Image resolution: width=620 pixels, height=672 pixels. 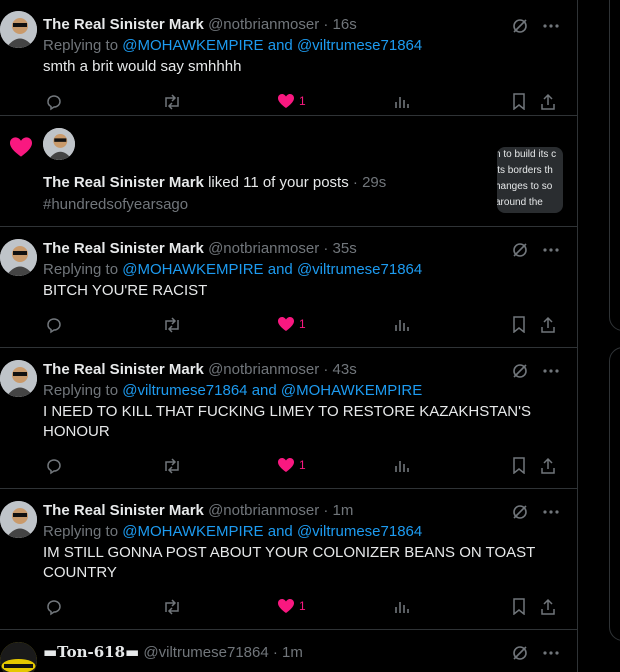 I want to click on tweet: ▬Ton-618▬ @viltrumese71864 · 1m, so click(x=288, y=651).